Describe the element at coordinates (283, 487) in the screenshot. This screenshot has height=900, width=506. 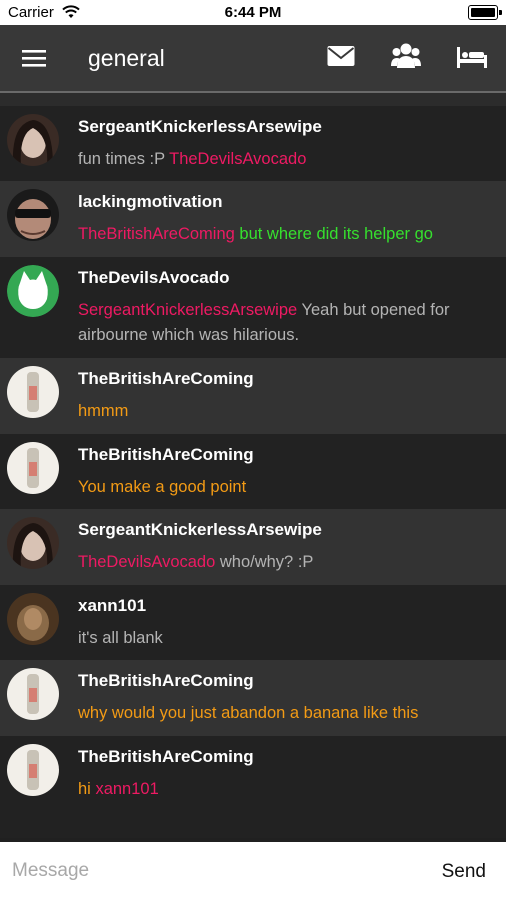
I see `message-text: You make a good point` at that location.